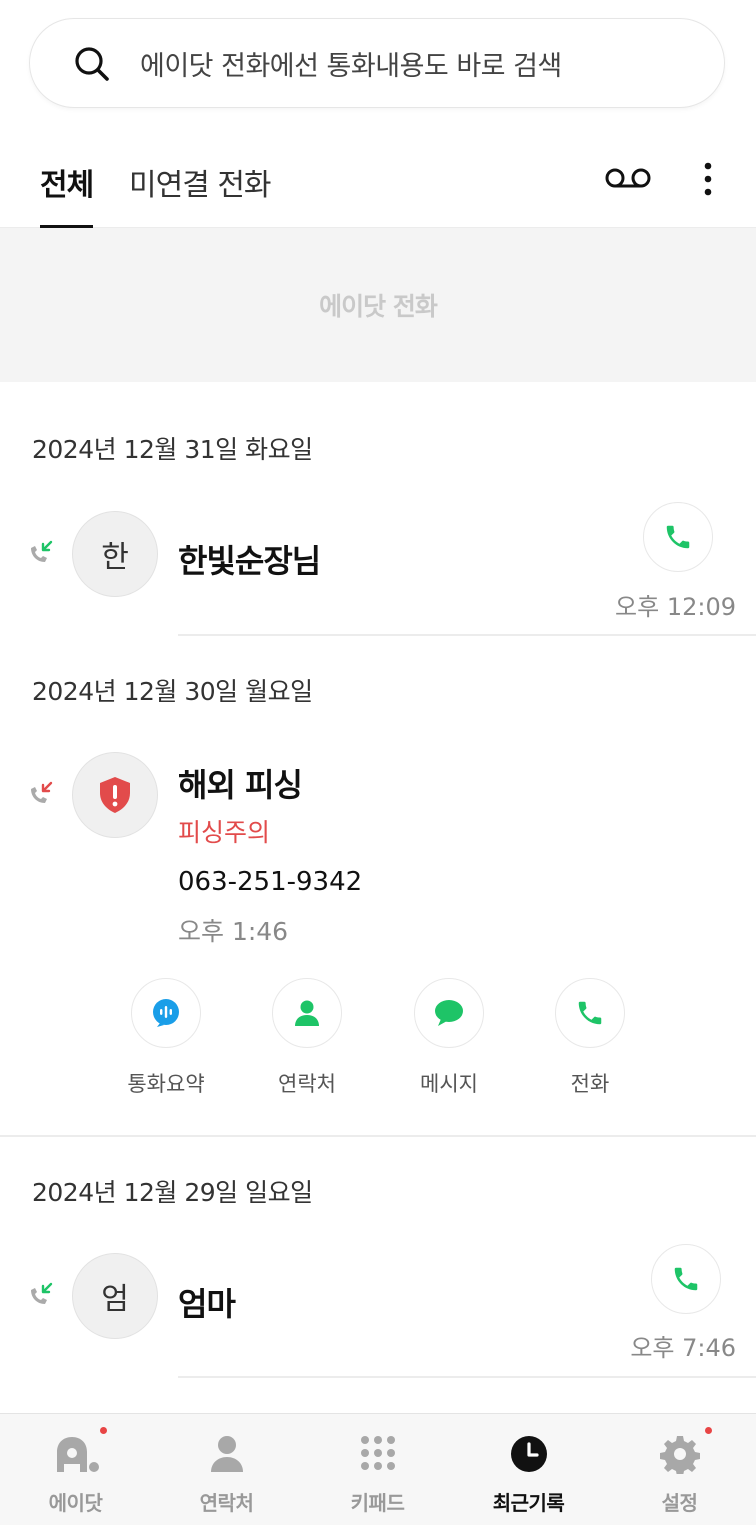 This screenshot has height=1526, width=756. What do you see at coordinates (115, 554) in the screenshot?
I see `avatar: 한` at bounding box center [115, 554].